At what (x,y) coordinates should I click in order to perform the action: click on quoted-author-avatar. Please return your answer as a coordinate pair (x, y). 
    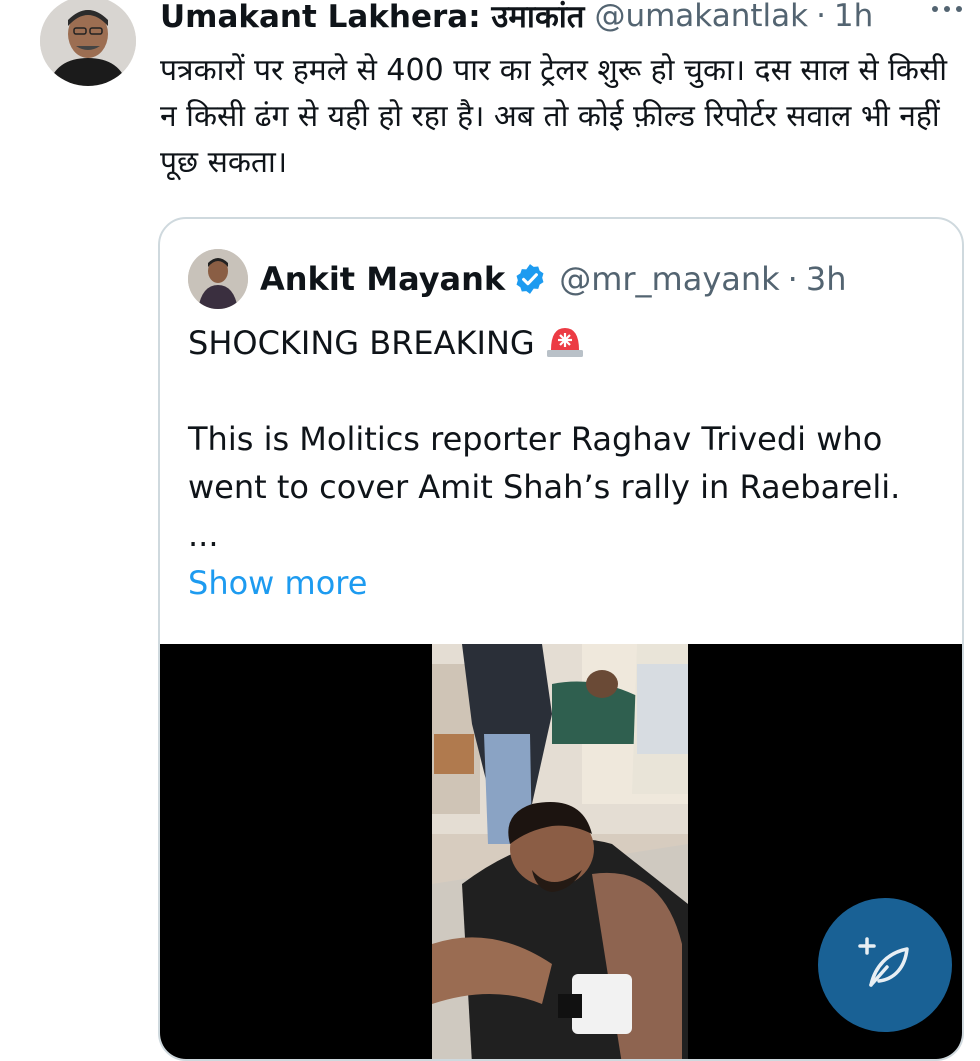
    Looking at the image, I should click on (218, 279).